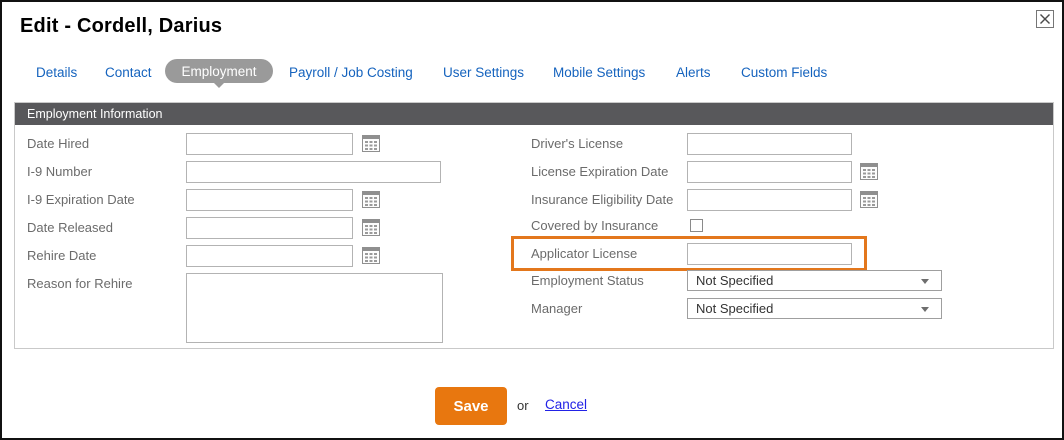  Describe the element at coordinates (314, 308) in the screenshot. I see `reason-for-rehire-textarea` at that location.